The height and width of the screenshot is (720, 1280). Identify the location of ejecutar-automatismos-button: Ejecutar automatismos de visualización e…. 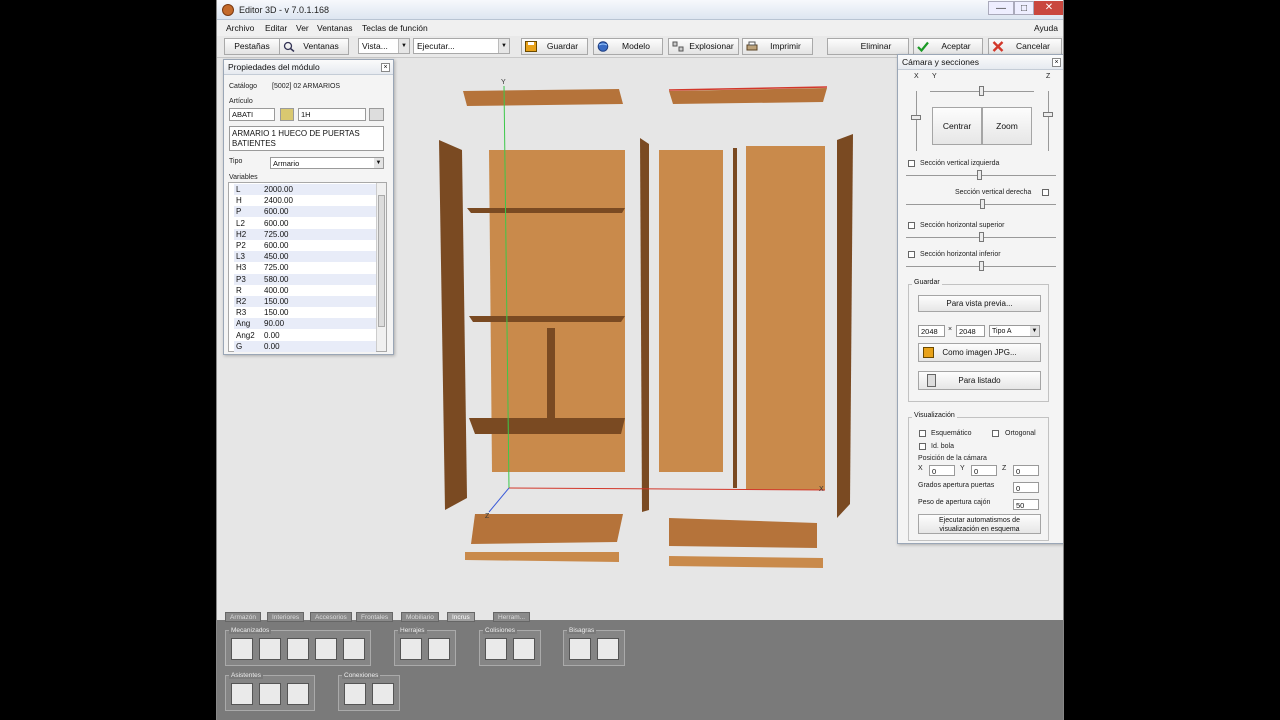
(979, 524).